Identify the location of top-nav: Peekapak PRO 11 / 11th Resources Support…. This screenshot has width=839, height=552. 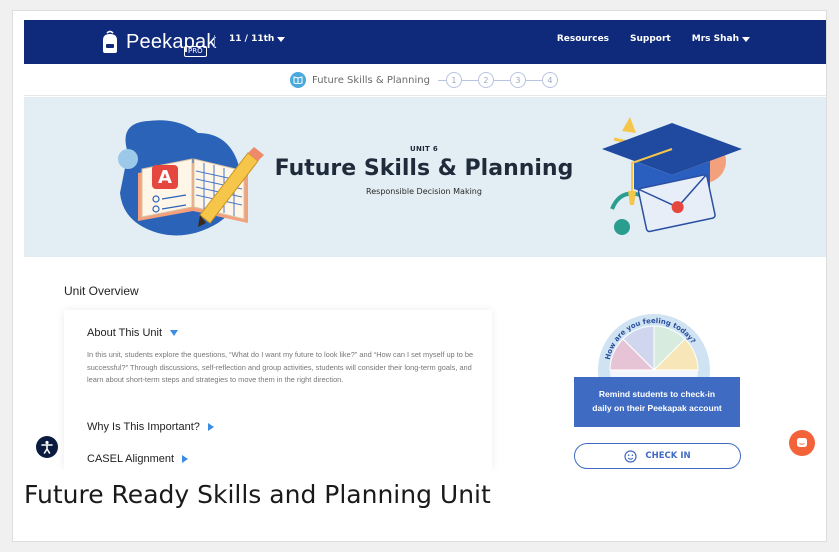
(425, 42).